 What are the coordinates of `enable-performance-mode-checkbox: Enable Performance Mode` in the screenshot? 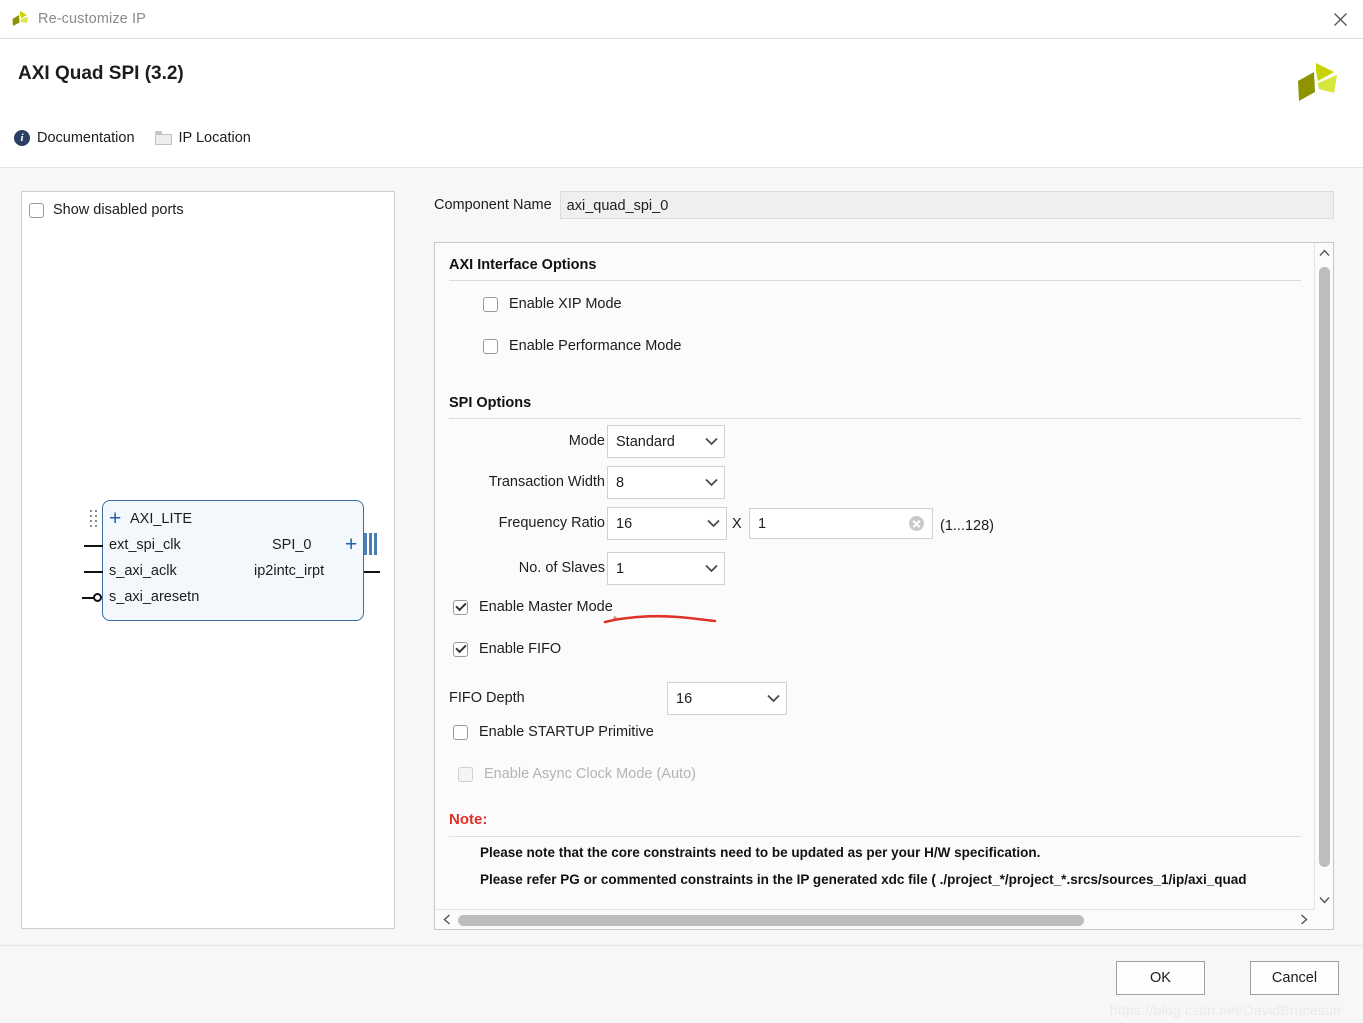 It's located at (582, 346).